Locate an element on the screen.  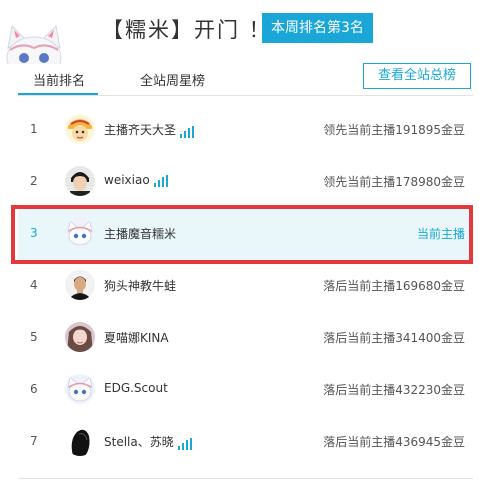
cat-mascot-avatar-icon is located at coordinates (80, 389).